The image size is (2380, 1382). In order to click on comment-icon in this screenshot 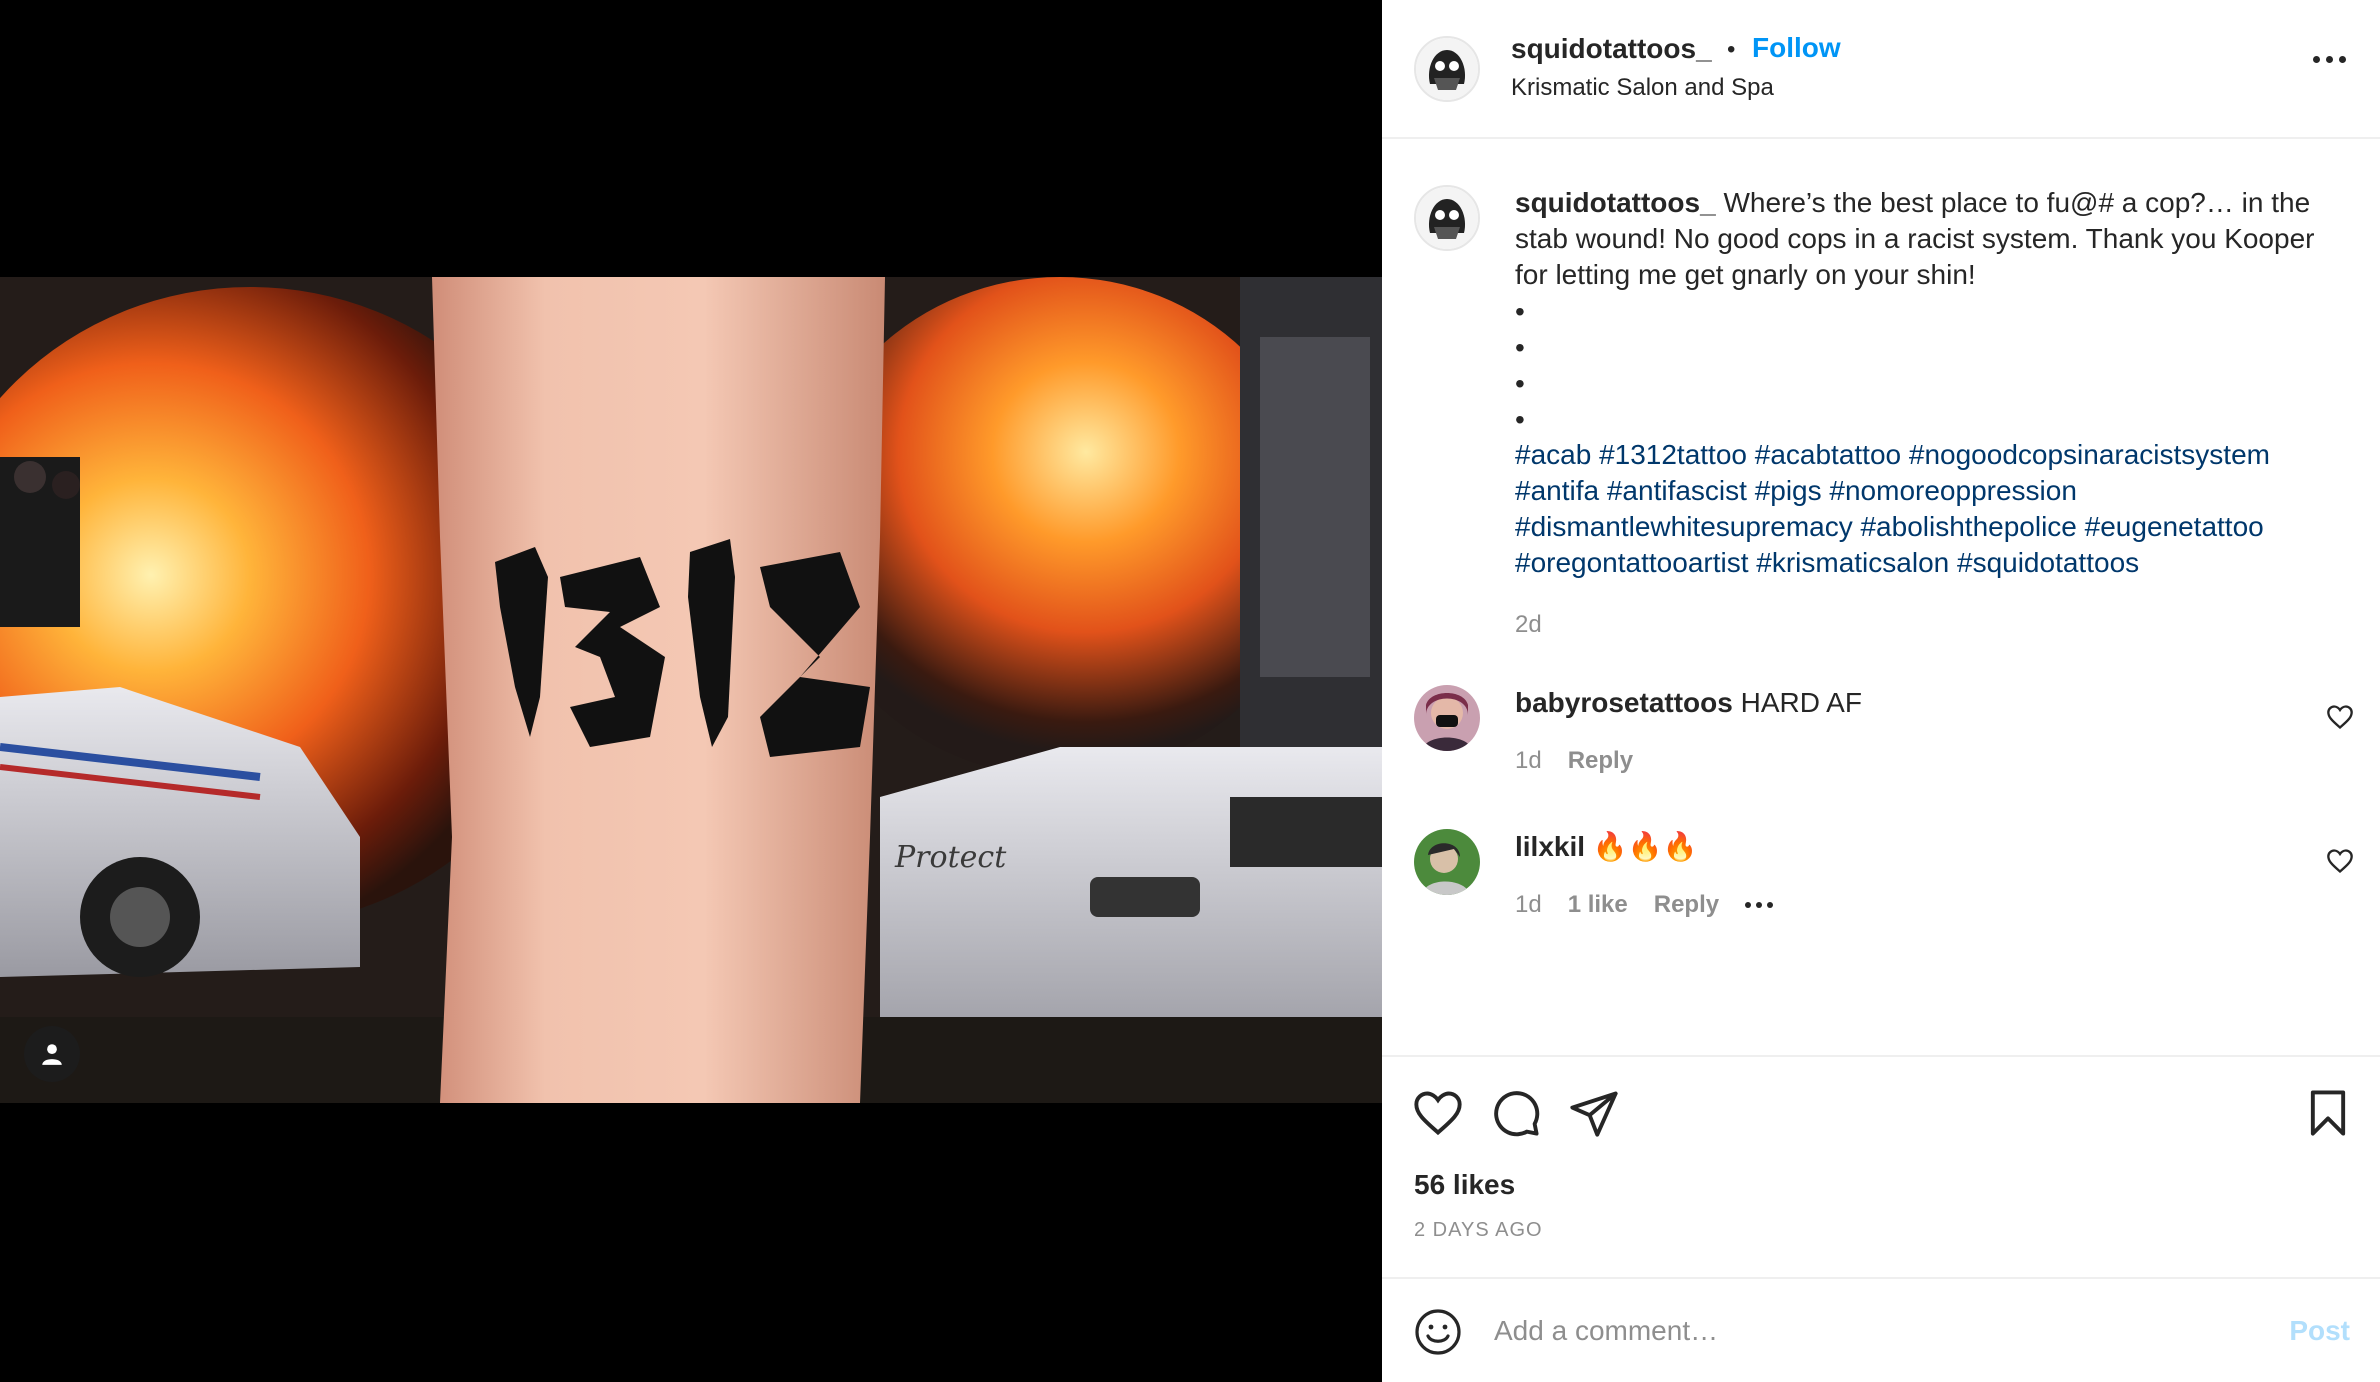, I will do `click(1516, 1113)`.